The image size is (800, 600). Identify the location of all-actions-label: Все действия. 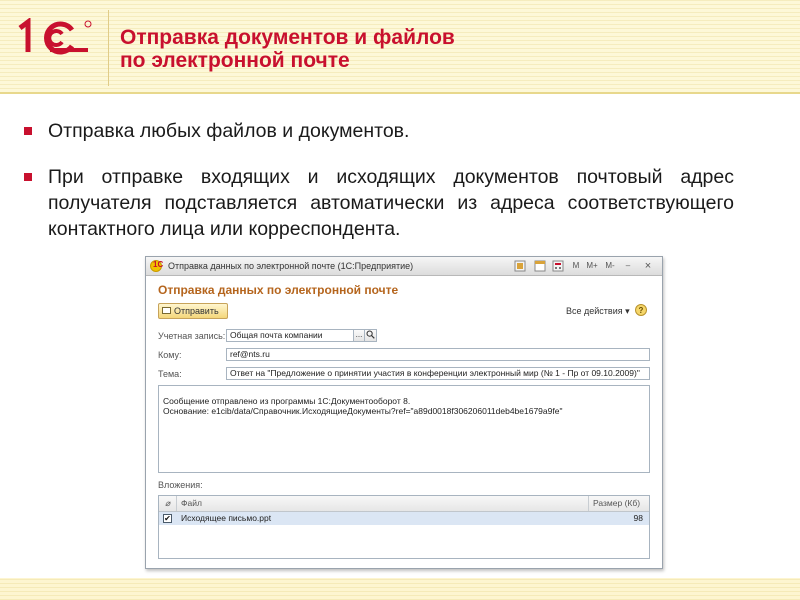
(594, 311).